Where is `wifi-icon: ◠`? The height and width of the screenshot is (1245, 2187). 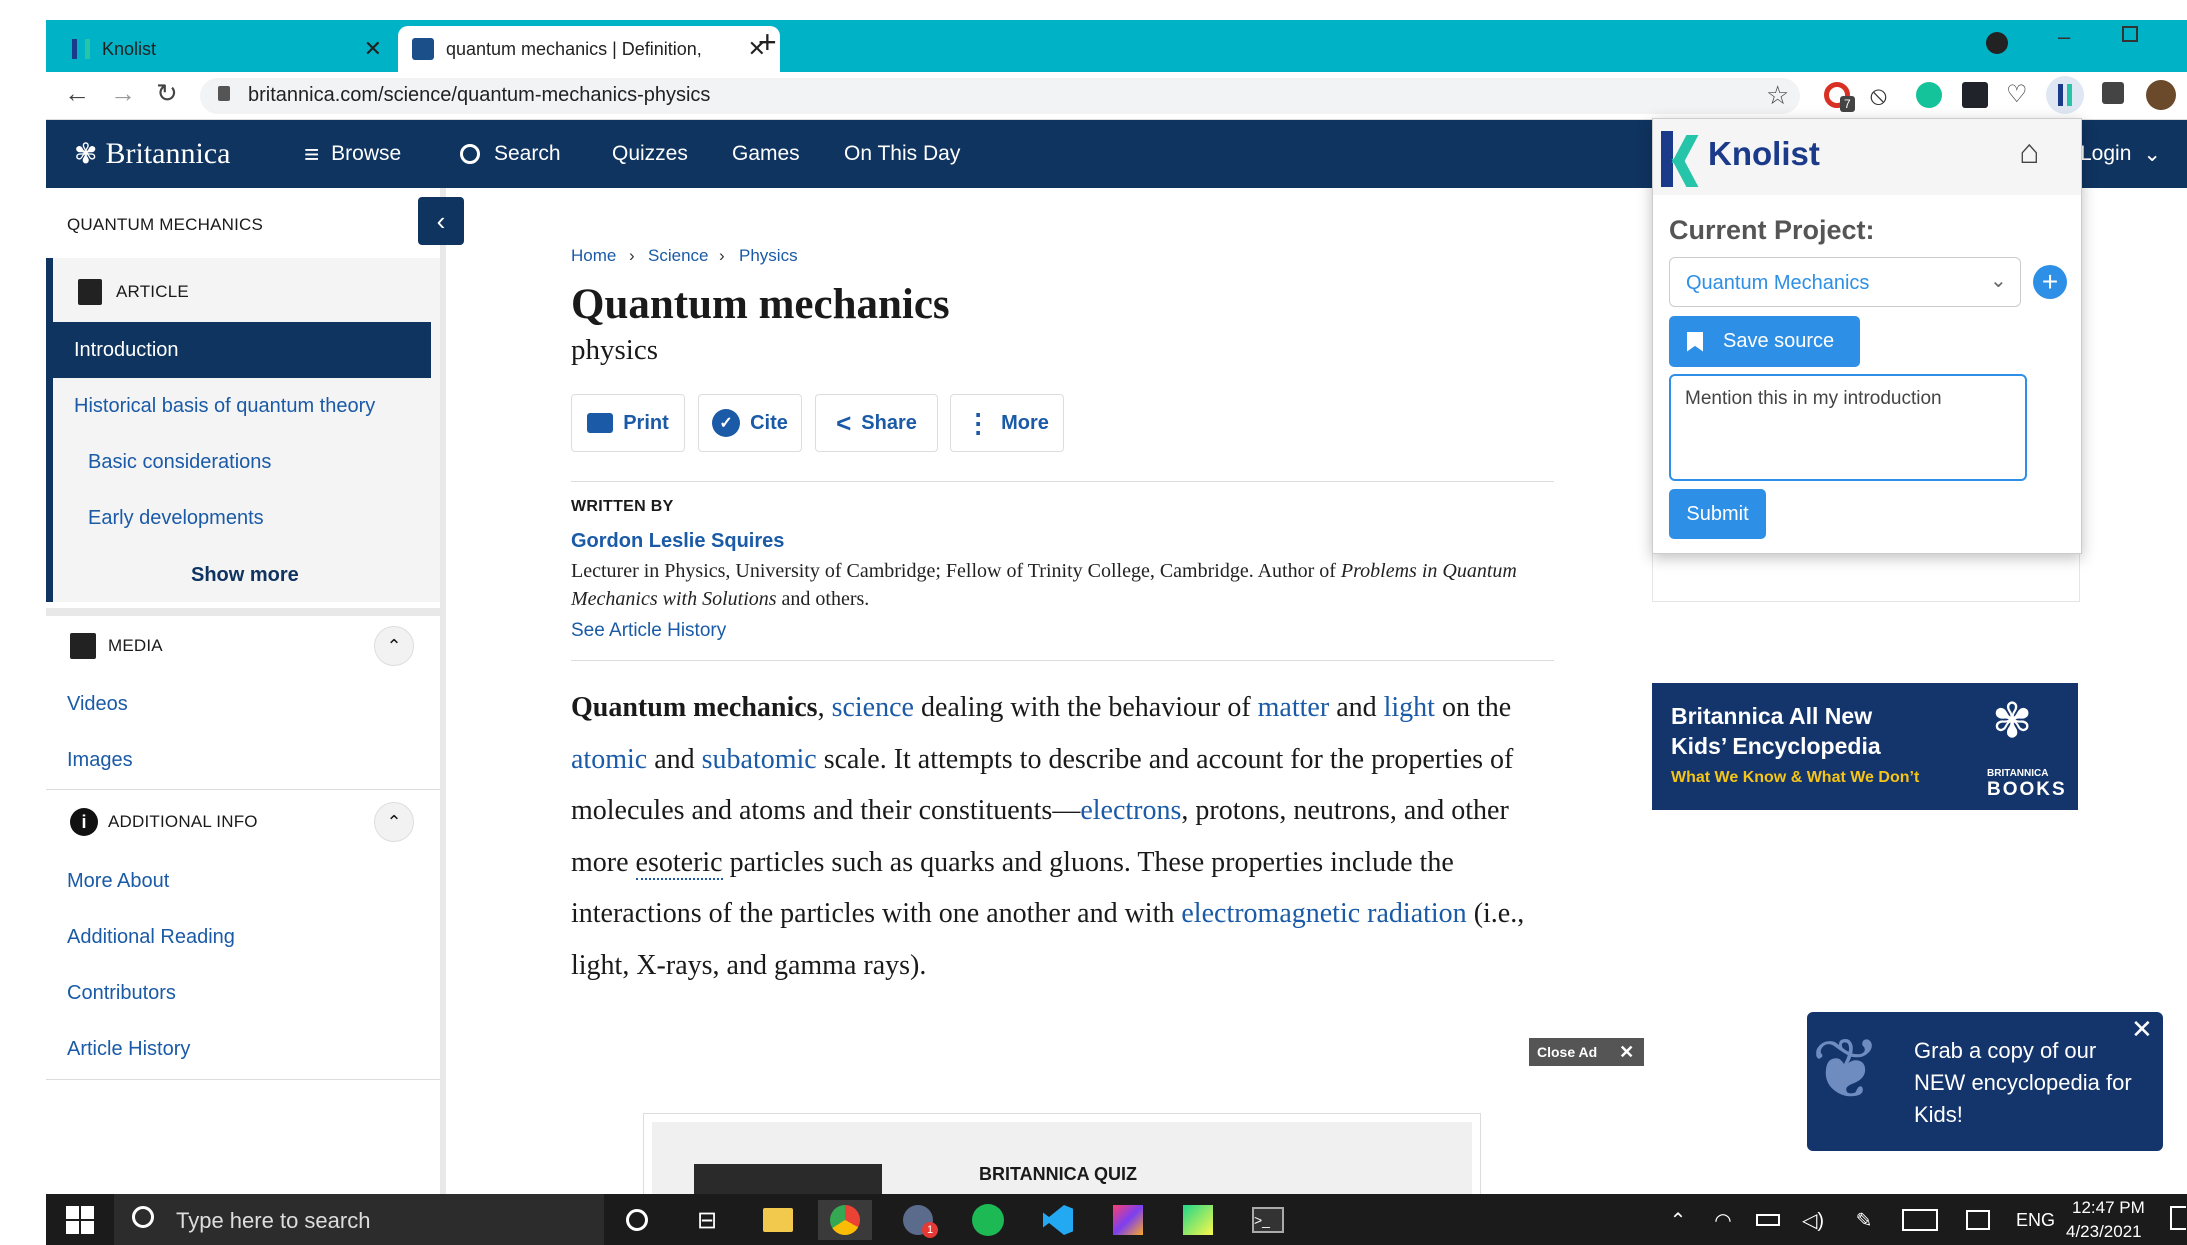 wifi-icon: ◠ is located at coordinates (1723, 1220).